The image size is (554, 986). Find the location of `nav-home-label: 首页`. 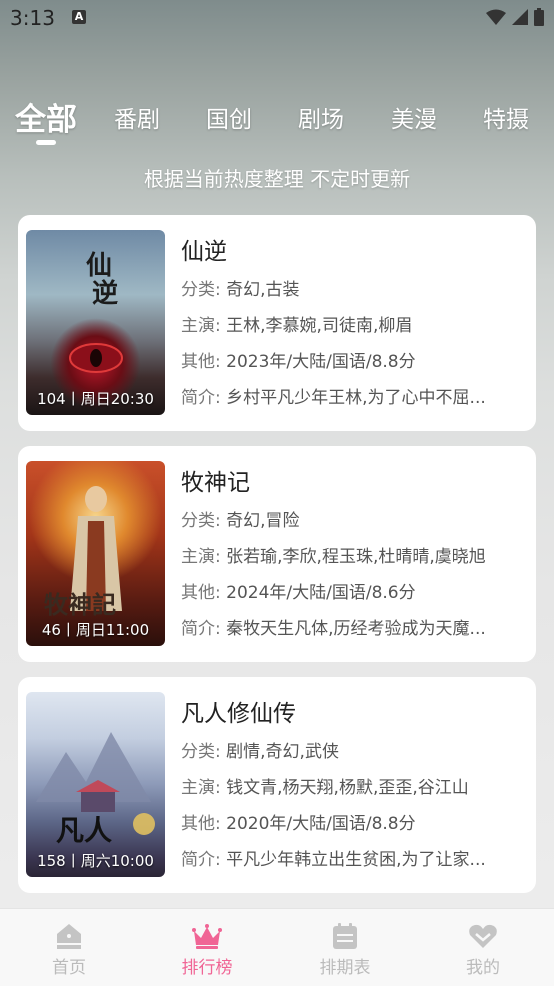

nav-home-label: 首页 is located at coordinates (69, 968).